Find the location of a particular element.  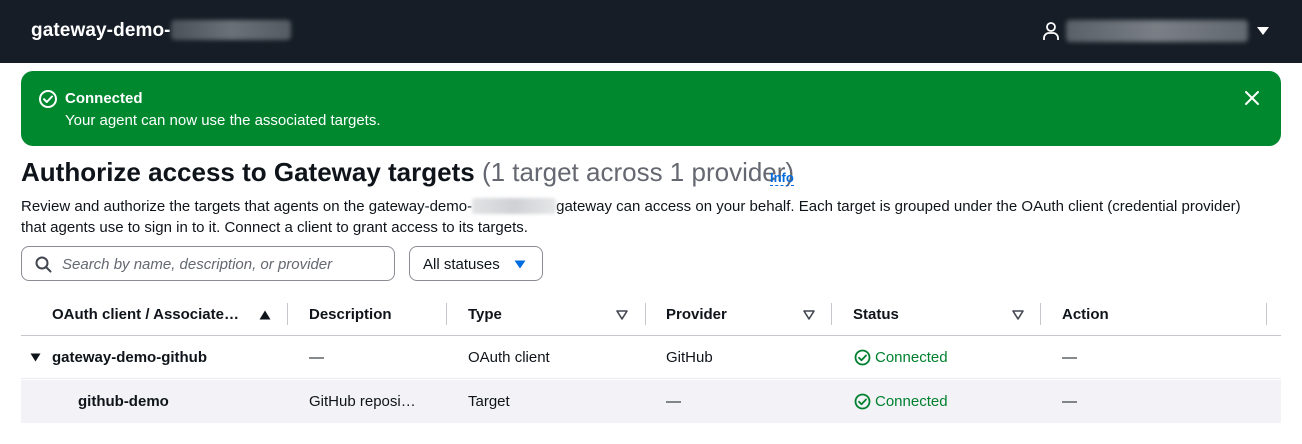

flash-title: Connected is located at coordinates (104, 98).